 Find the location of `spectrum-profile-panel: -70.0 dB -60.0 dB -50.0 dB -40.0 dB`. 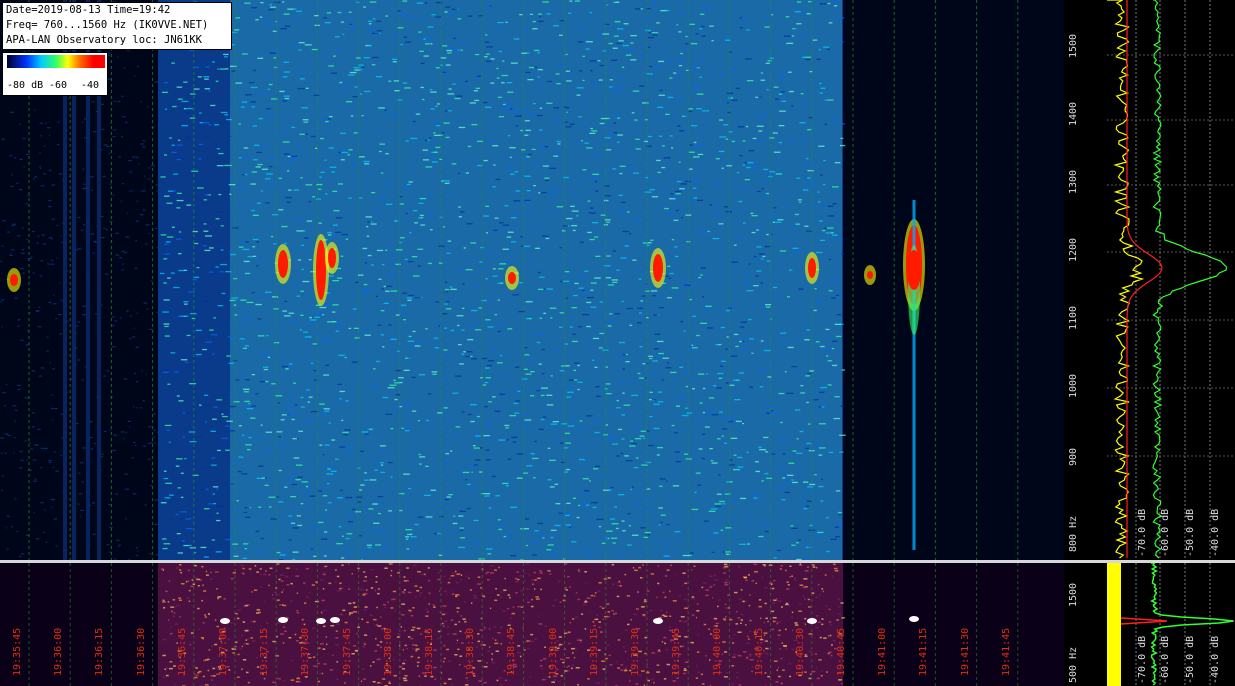

spectrum-profile-panel: -70.0 dB -60.0 dB -50.0 dB -40.0 dB is located at coordinates (1171, 280).